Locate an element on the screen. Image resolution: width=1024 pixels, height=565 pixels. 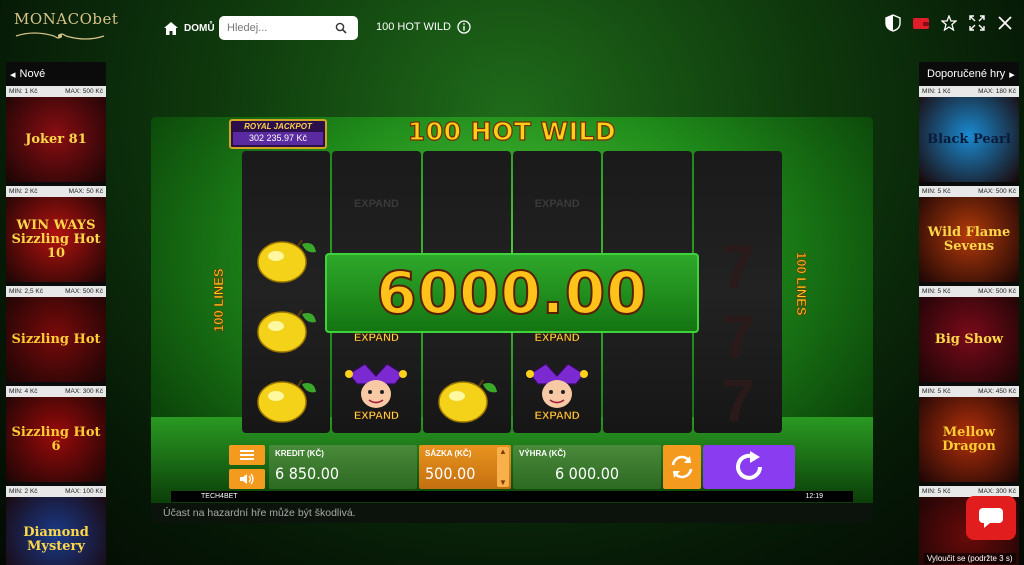
game-name: Joker 81 is located at coordinates (56, 139).